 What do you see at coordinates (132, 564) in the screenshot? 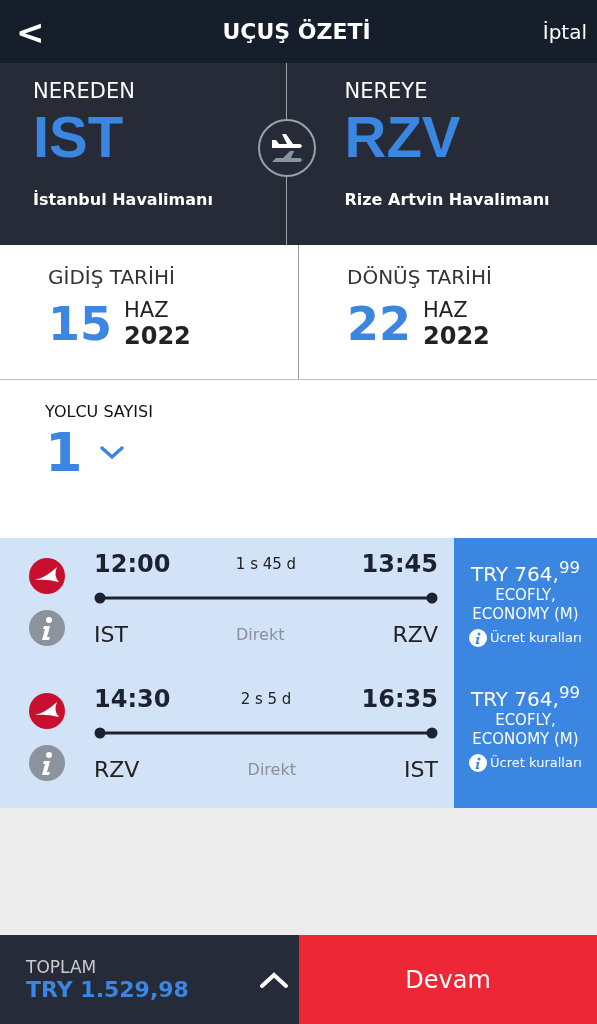
I see `departure-time: 12:00` at bounding box center [132, 564].